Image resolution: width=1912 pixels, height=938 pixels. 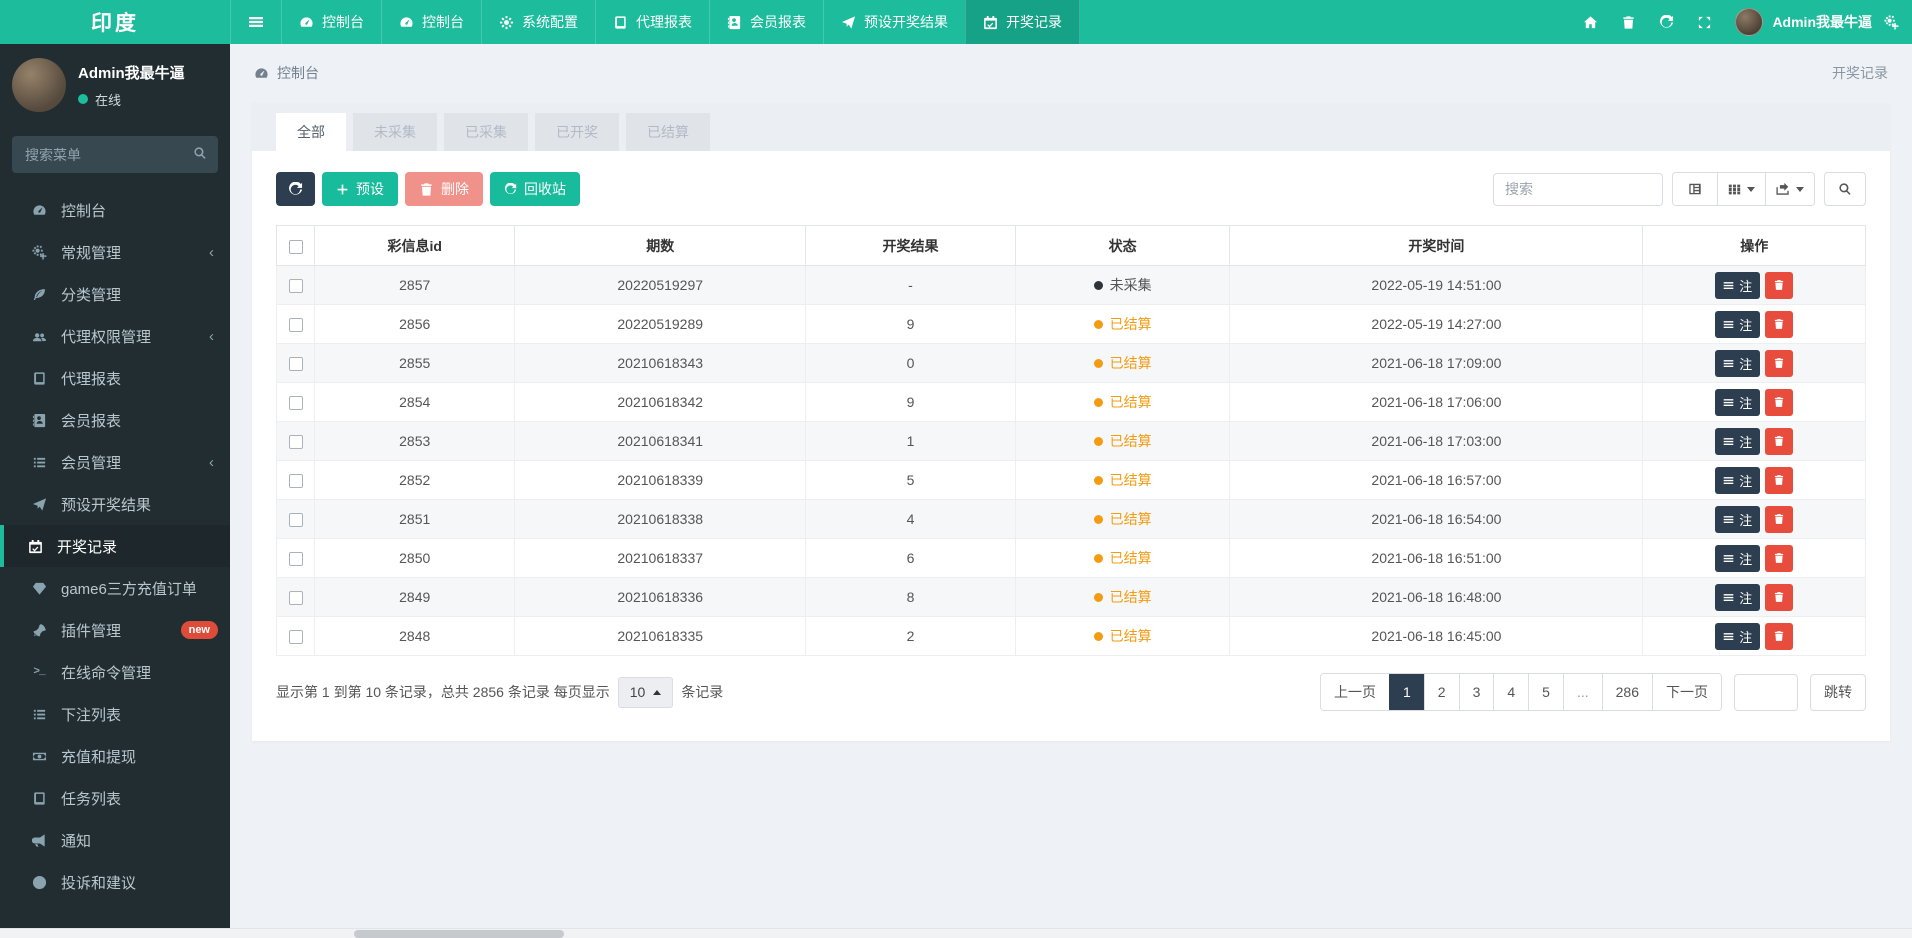 I want to click on column-header-issue: 期数, so click(x=660, y=245).